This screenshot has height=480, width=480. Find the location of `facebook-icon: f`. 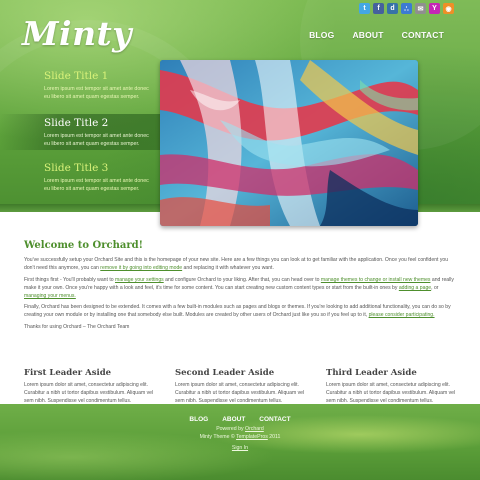

facebook-icon: f is located at coordinates (378, 8).